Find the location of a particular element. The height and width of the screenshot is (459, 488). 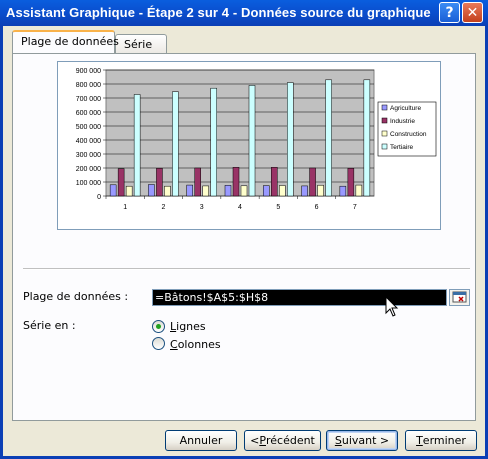

tab-series: Série is located at coordinates (141, 43).